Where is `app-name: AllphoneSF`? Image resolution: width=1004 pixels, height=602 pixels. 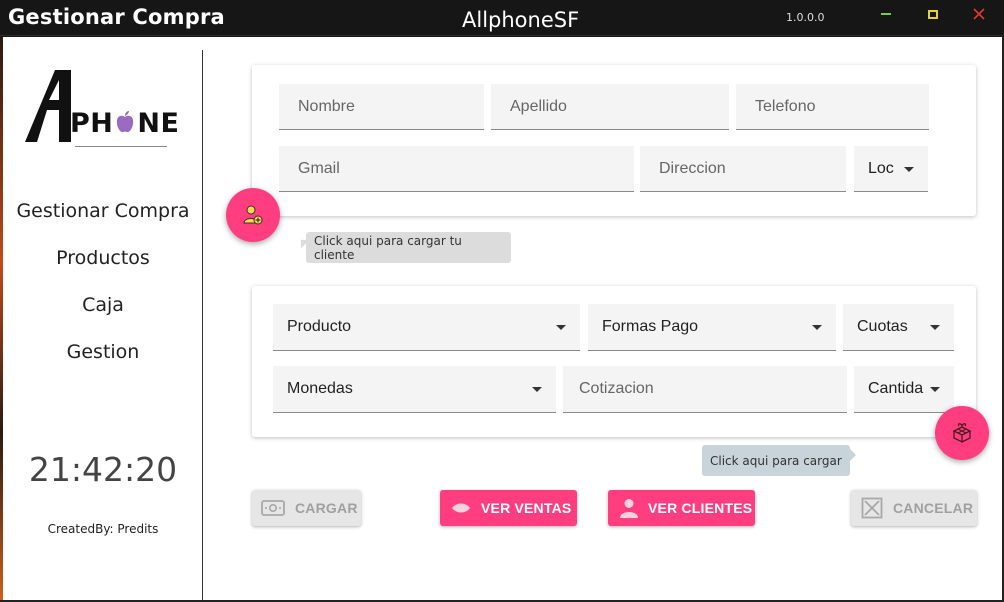
app-name: AllphoneSF is located at coordinates (521, 20).